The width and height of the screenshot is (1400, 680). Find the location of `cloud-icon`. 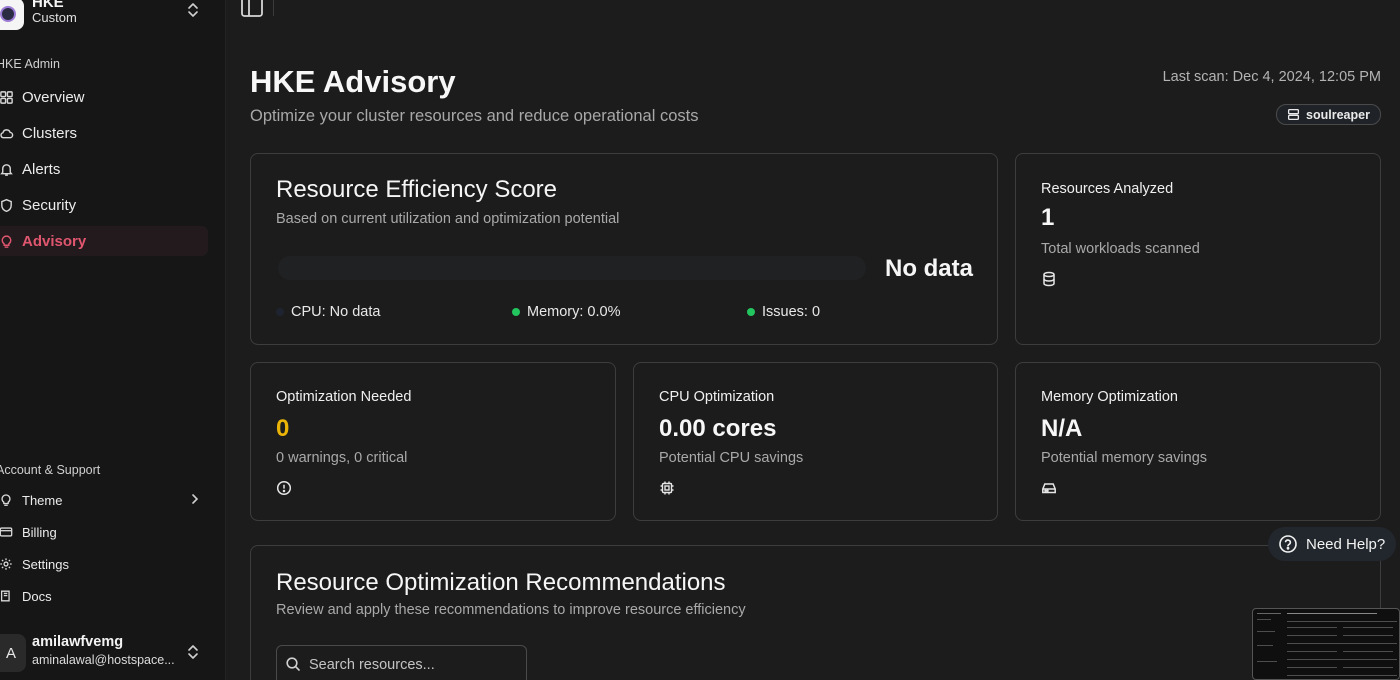

cloud-icon is located at coordinates (7, 133).